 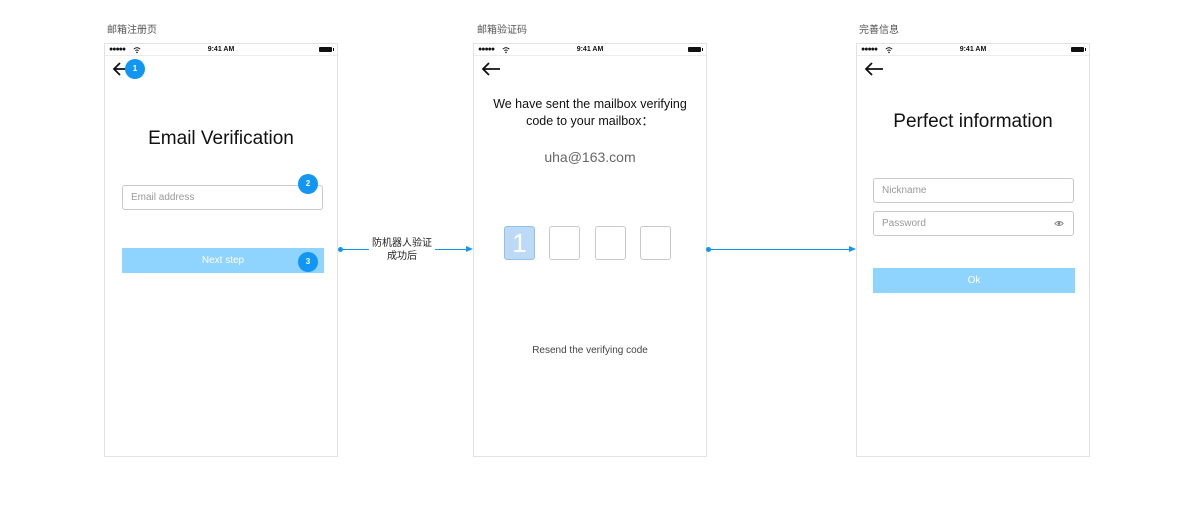 I want to click on screen-title-email-code: 邮箱验证码, so click(x=502, y=30).